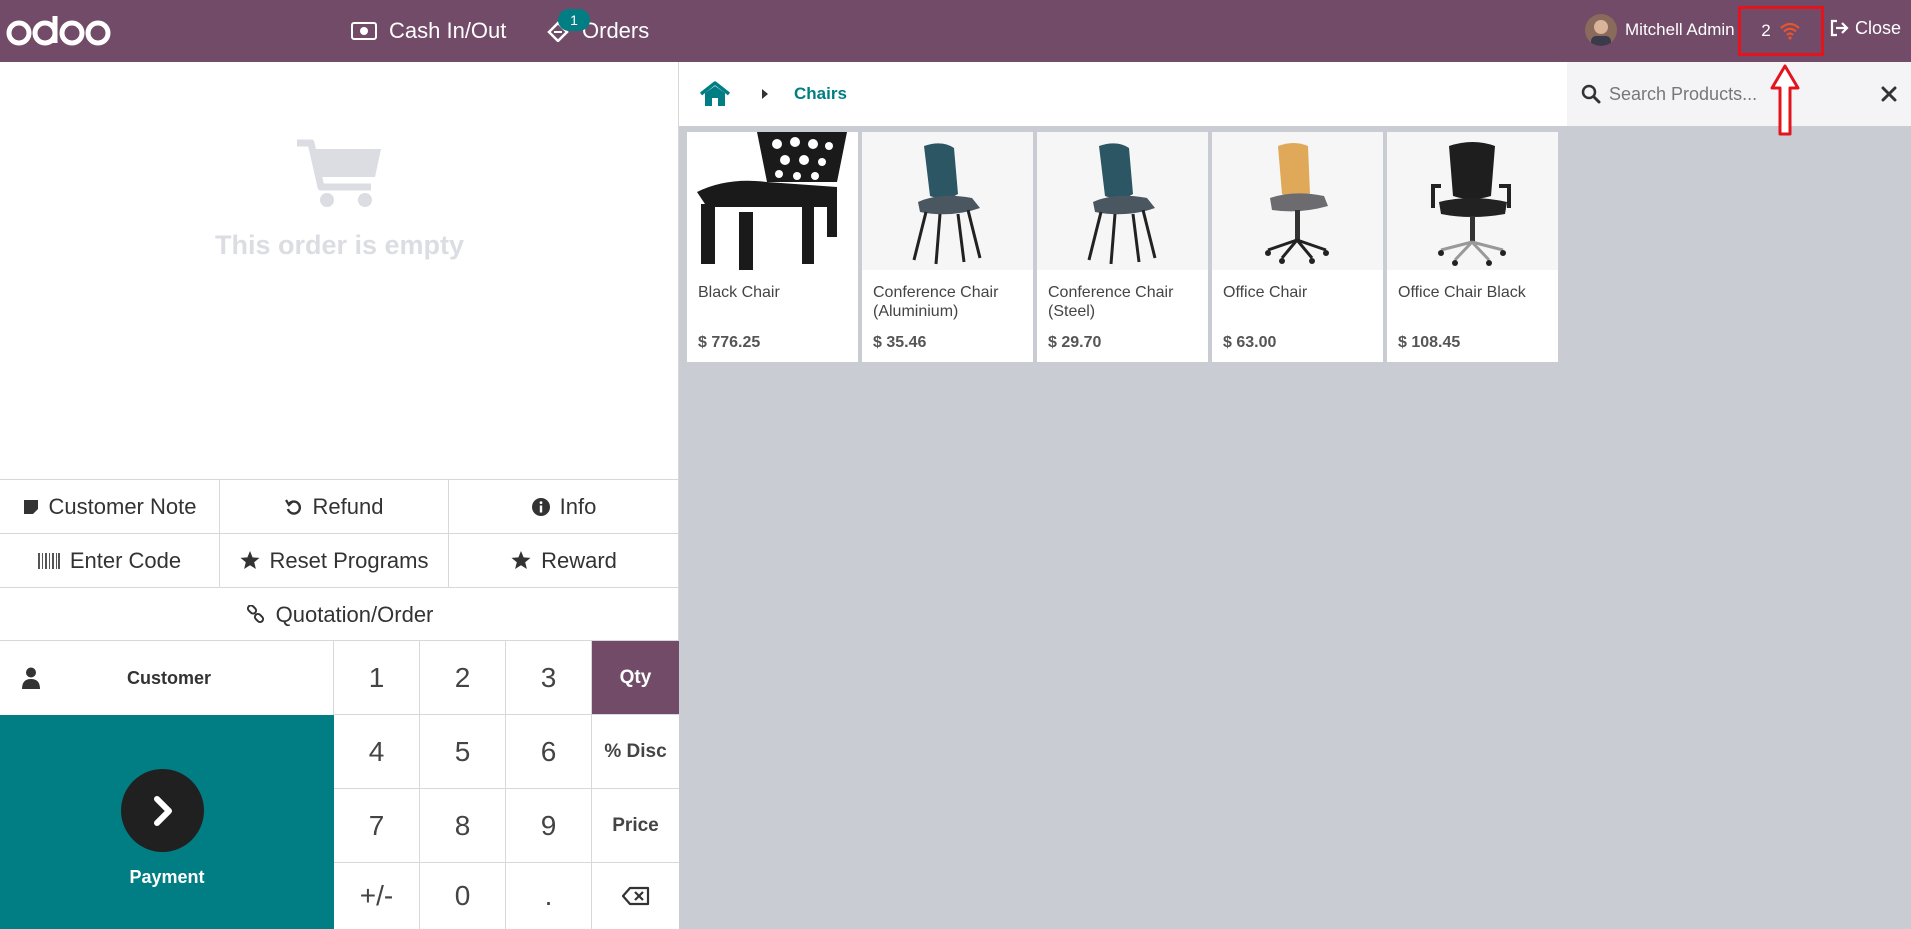 The height and width of the screenshot is (929, 1911). I want to click on cash-in-out-label: Cash In/Out, so click(448, 30).